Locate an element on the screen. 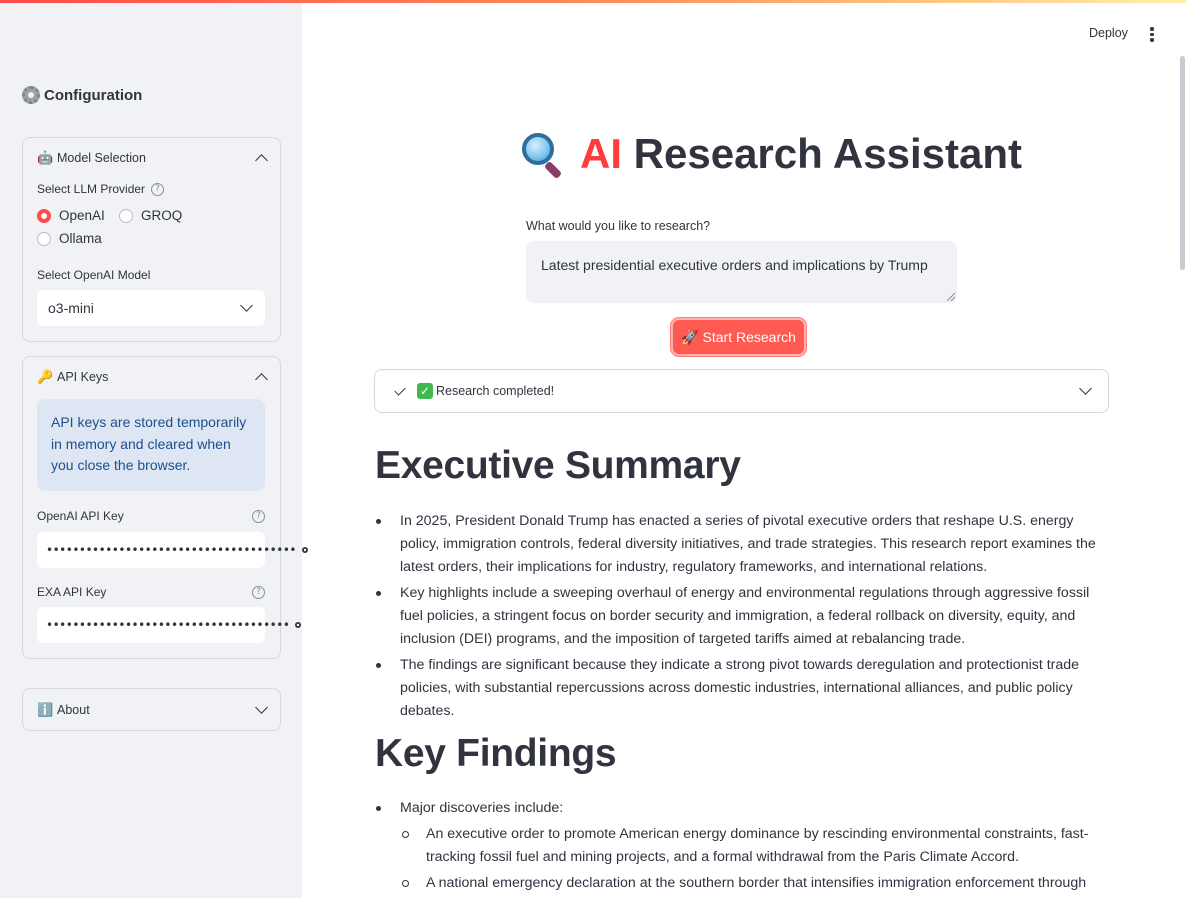 This screenshot has width=1186, height=898. model-selection-header: 🤖 Model Selection is located at coordinates (151, 158).